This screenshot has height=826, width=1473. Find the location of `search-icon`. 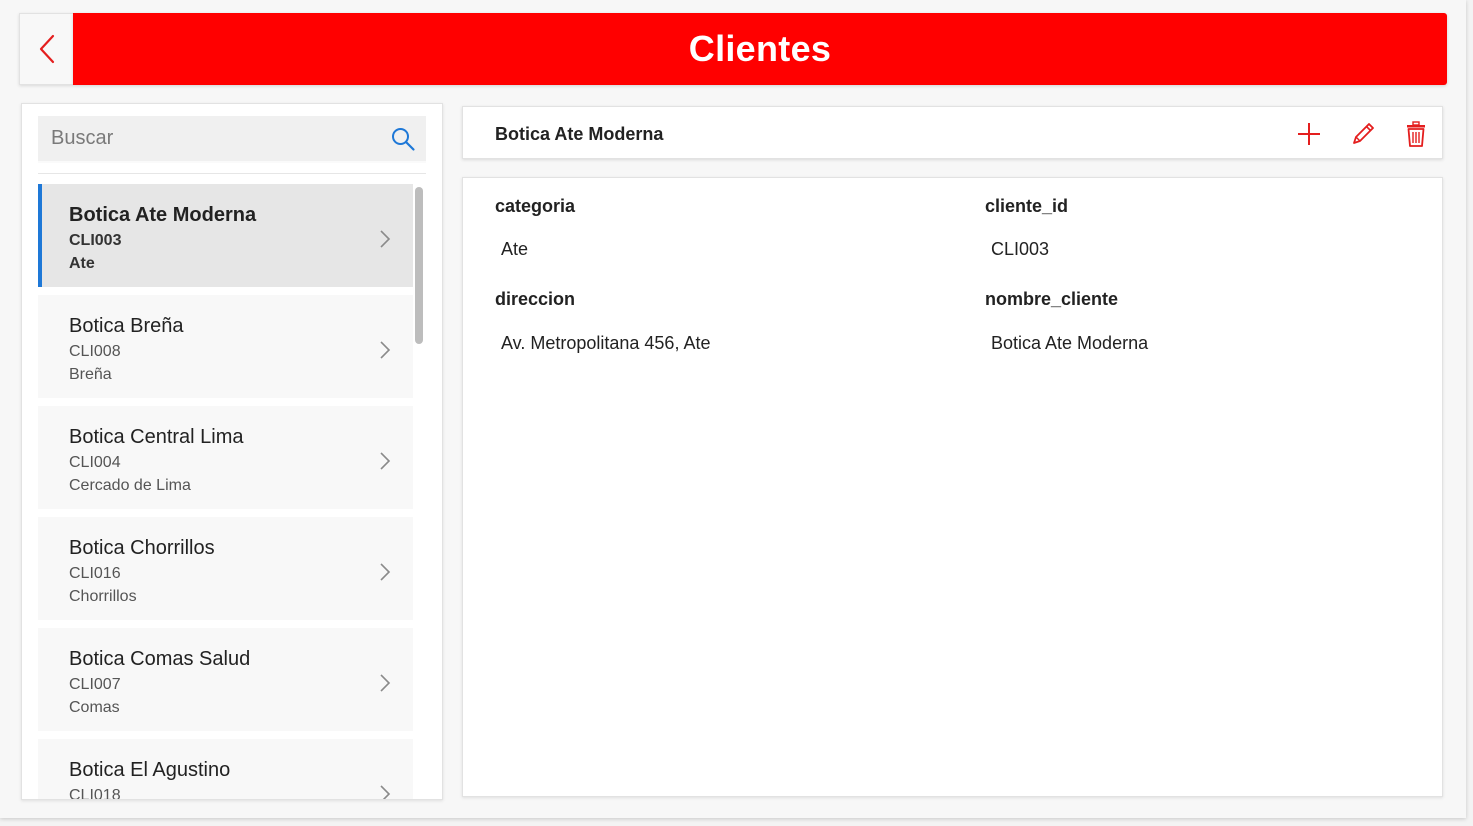

search-icon is located at coordinates (403, 139).